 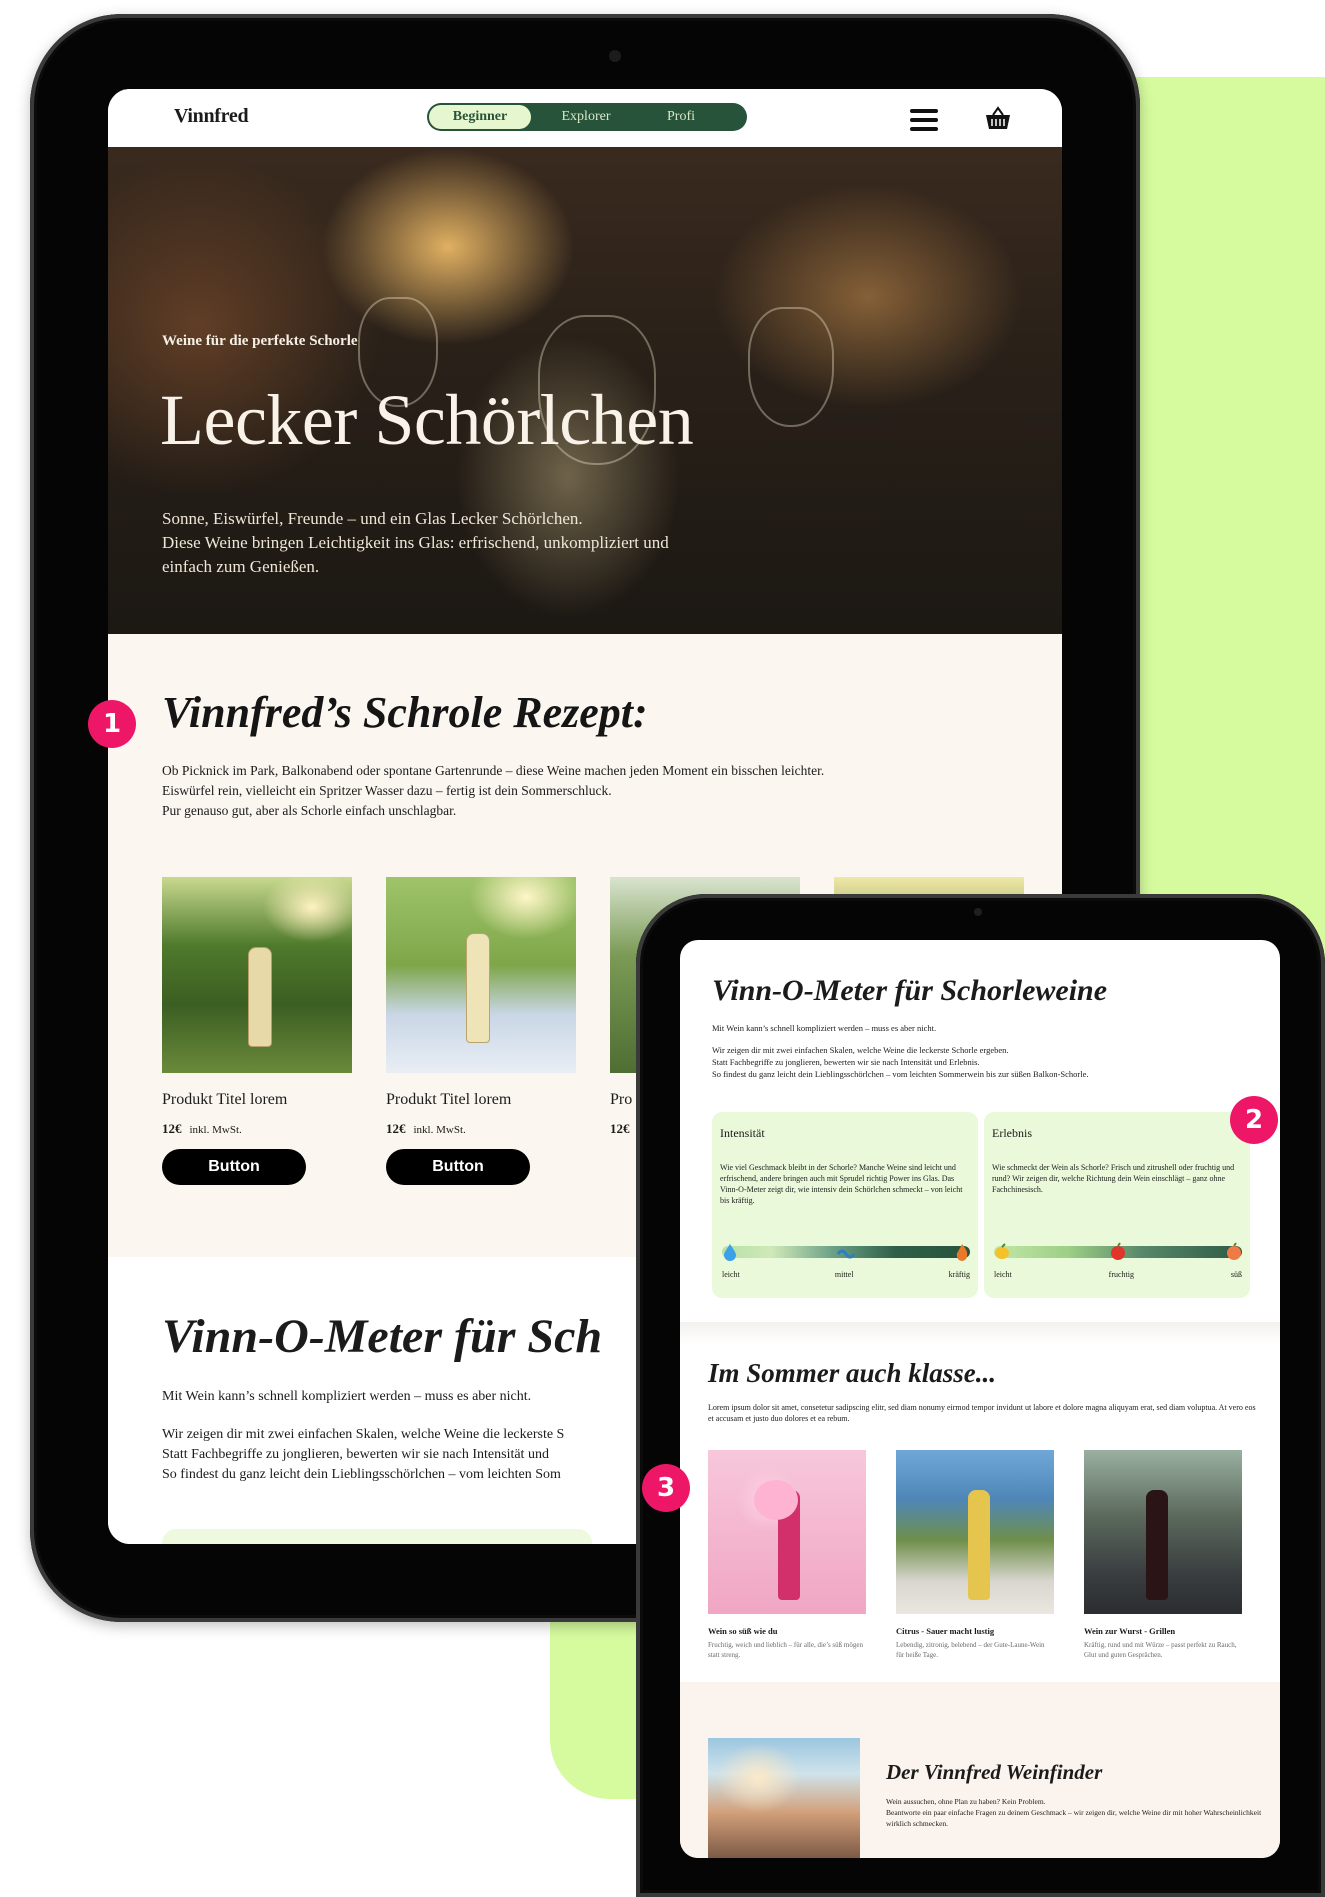 What do you see at coordinates (980, 1333) in the screenshot?
I see `section-divider` at bounding box center [980, 1333].